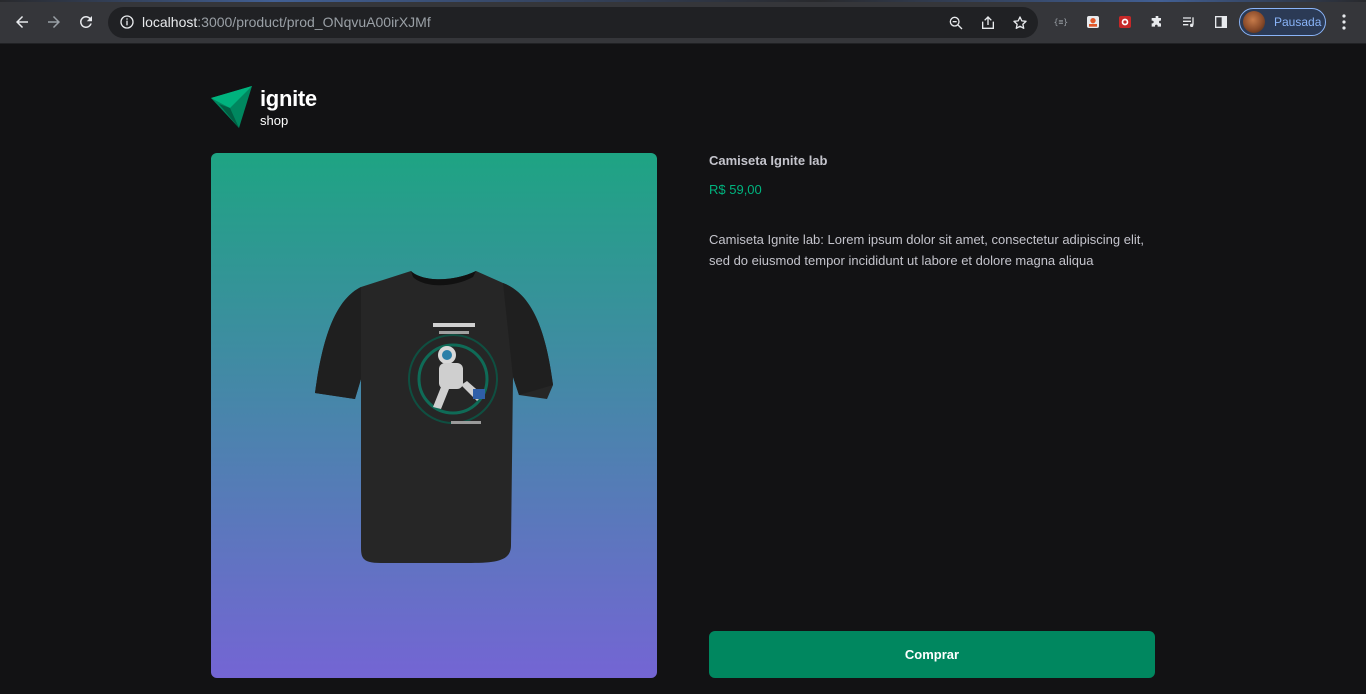 Image resolution: width=1366 pixels, height=694 pixels. What do you see at coordinates (683, 1) in the screenshot?
I see `loading-bar` at bounding box center [683, 1].